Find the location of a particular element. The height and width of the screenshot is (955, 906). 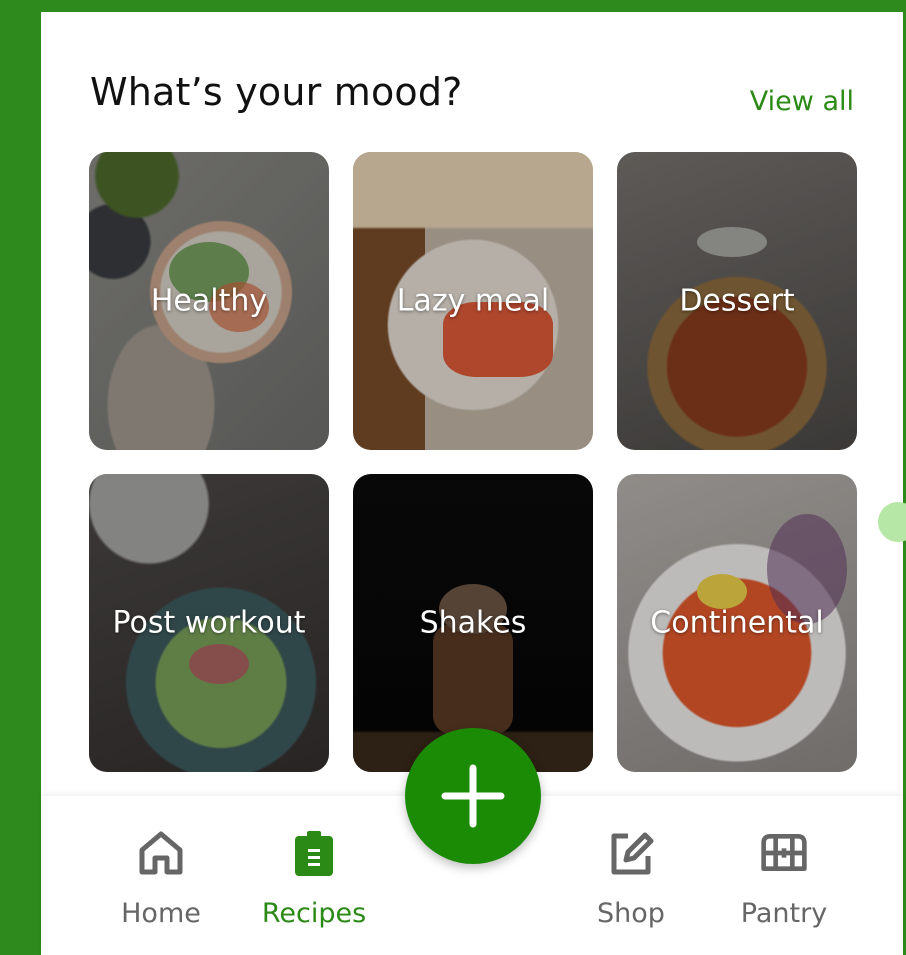

mood-card-label: Dessert is located at coordinates (737, 301).